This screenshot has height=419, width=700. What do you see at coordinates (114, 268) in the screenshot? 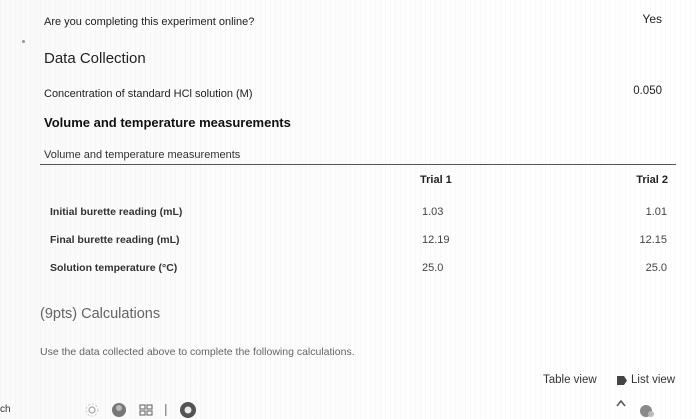
I see `row-label-solution-temperature: Solution temperature (°C)` at bounding box center [114, 268].